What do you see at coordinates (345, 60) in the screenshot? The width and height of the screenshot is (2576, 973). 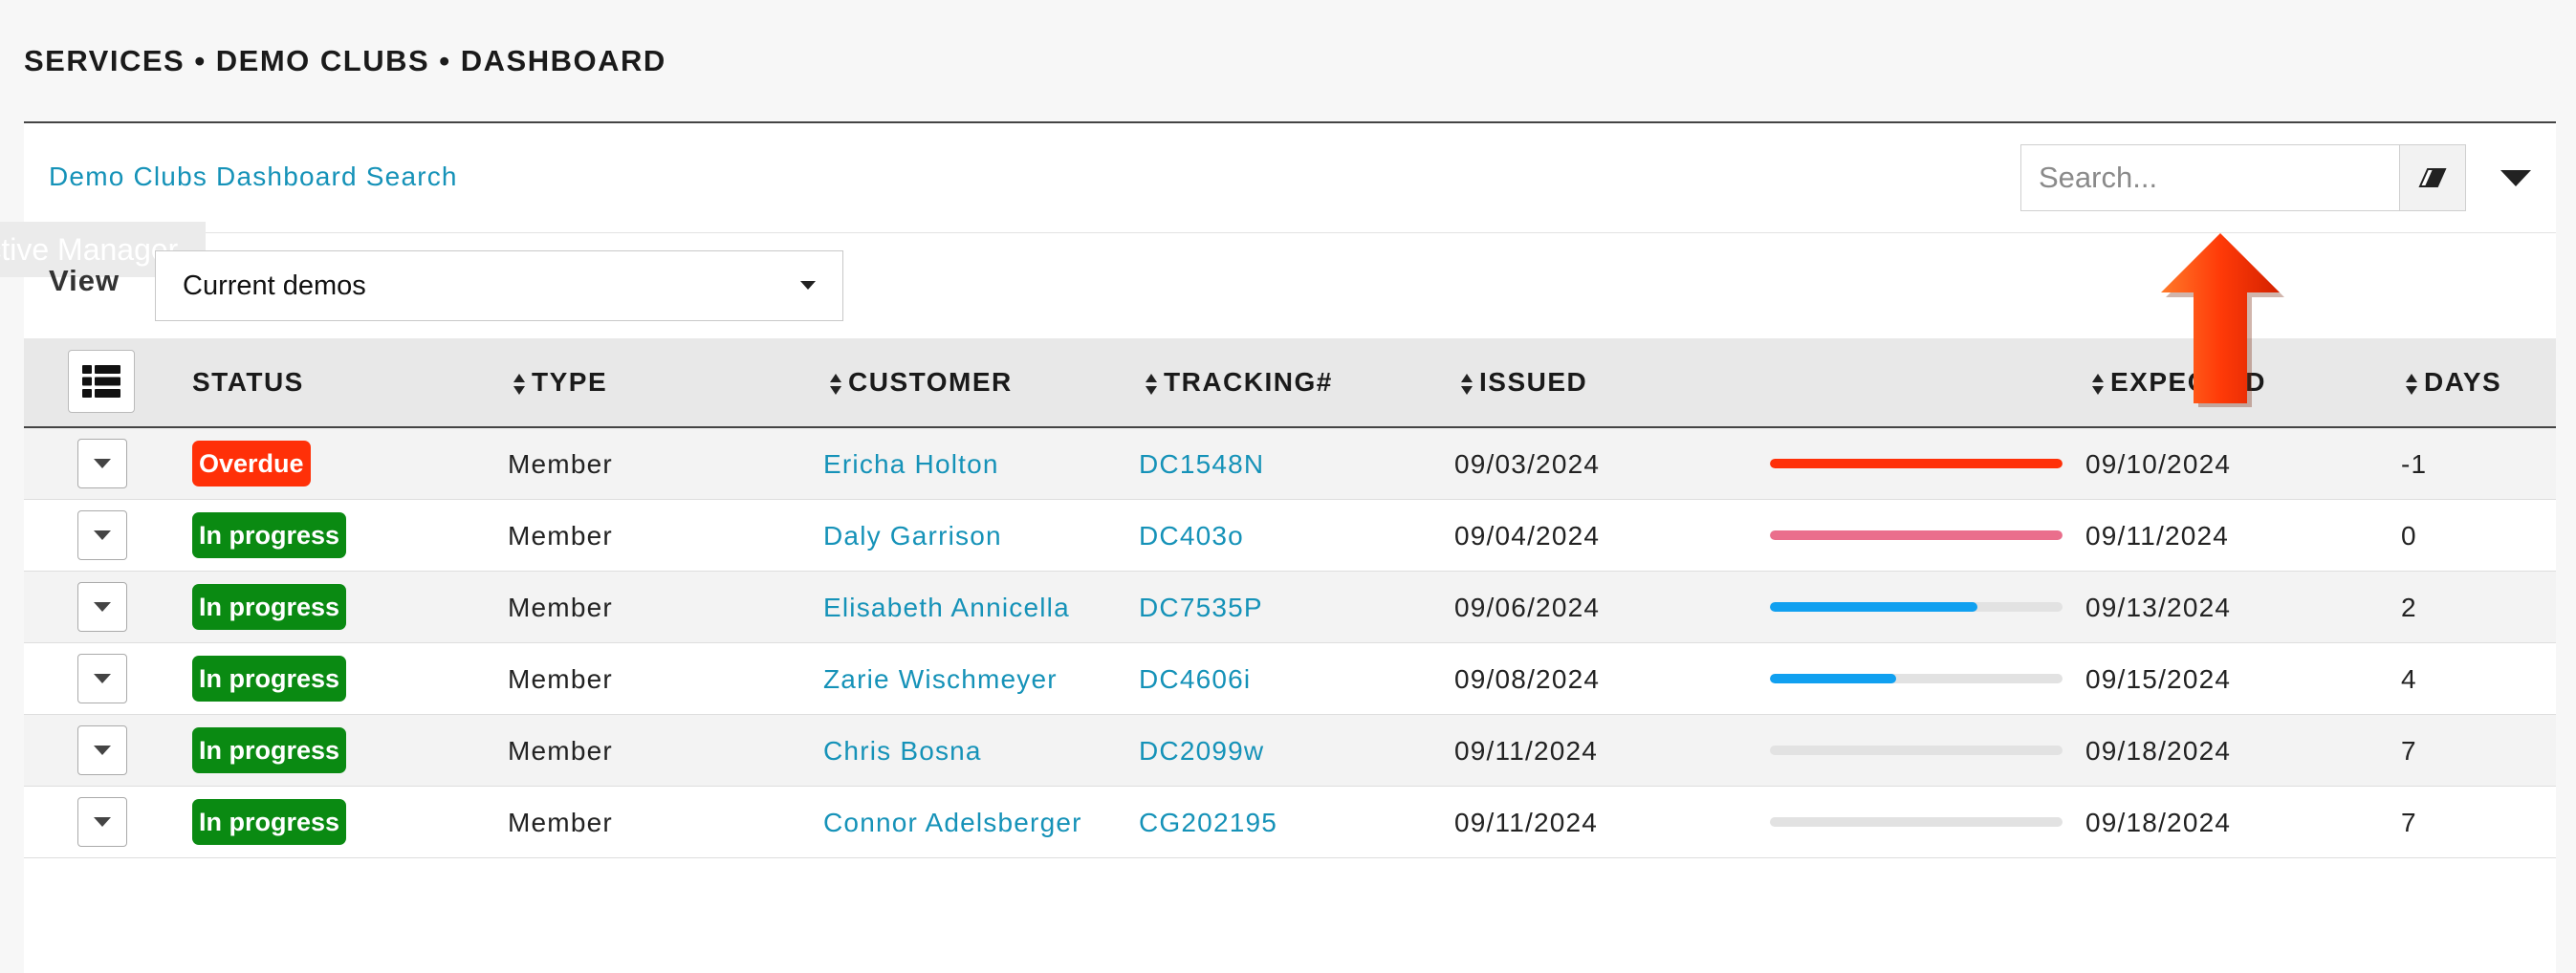 I see `breadcrumb: SERVICES • DEMO CLUBS • DASHBOARD` at bounding box center [345, 60].